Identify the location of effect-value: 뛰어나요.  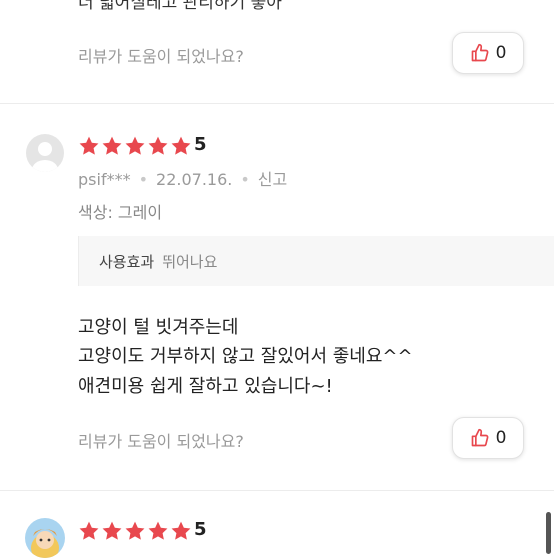
(190, 261).